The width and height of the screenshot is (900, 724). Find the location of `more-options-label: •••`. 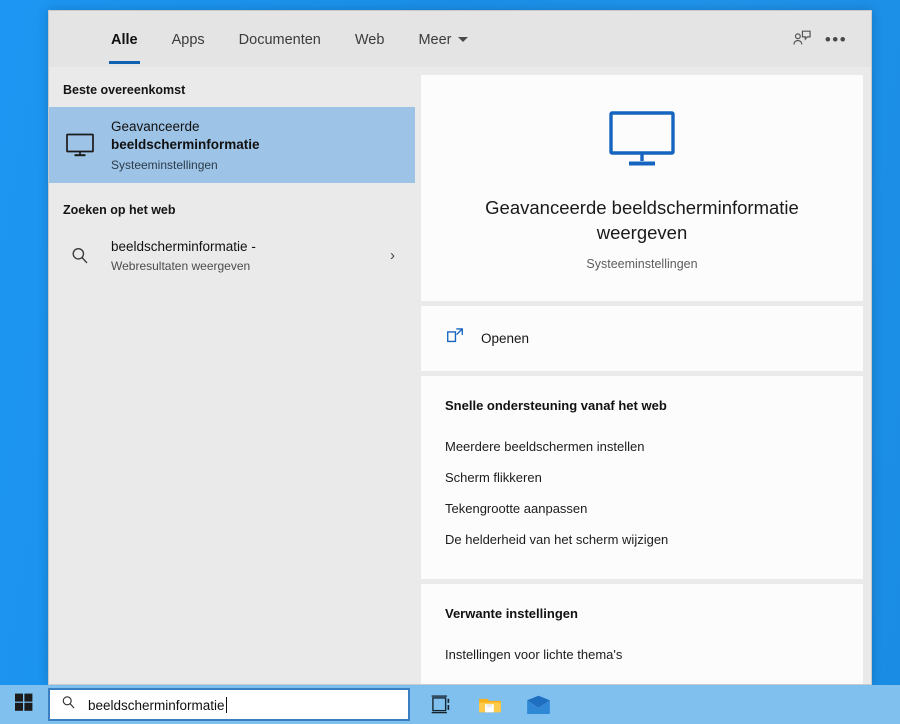

more-options-label: ••• is located at coordinates (836, 39).